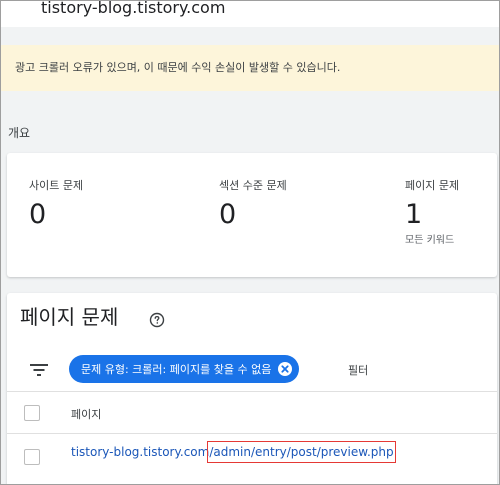 This screenshot has height=485, width=500. I want to click on warning-banner: 광고 크롤러 오류가 있으며, 이 때문에 수익 손실이 발생할 수 있습니다., so click(250, 68).